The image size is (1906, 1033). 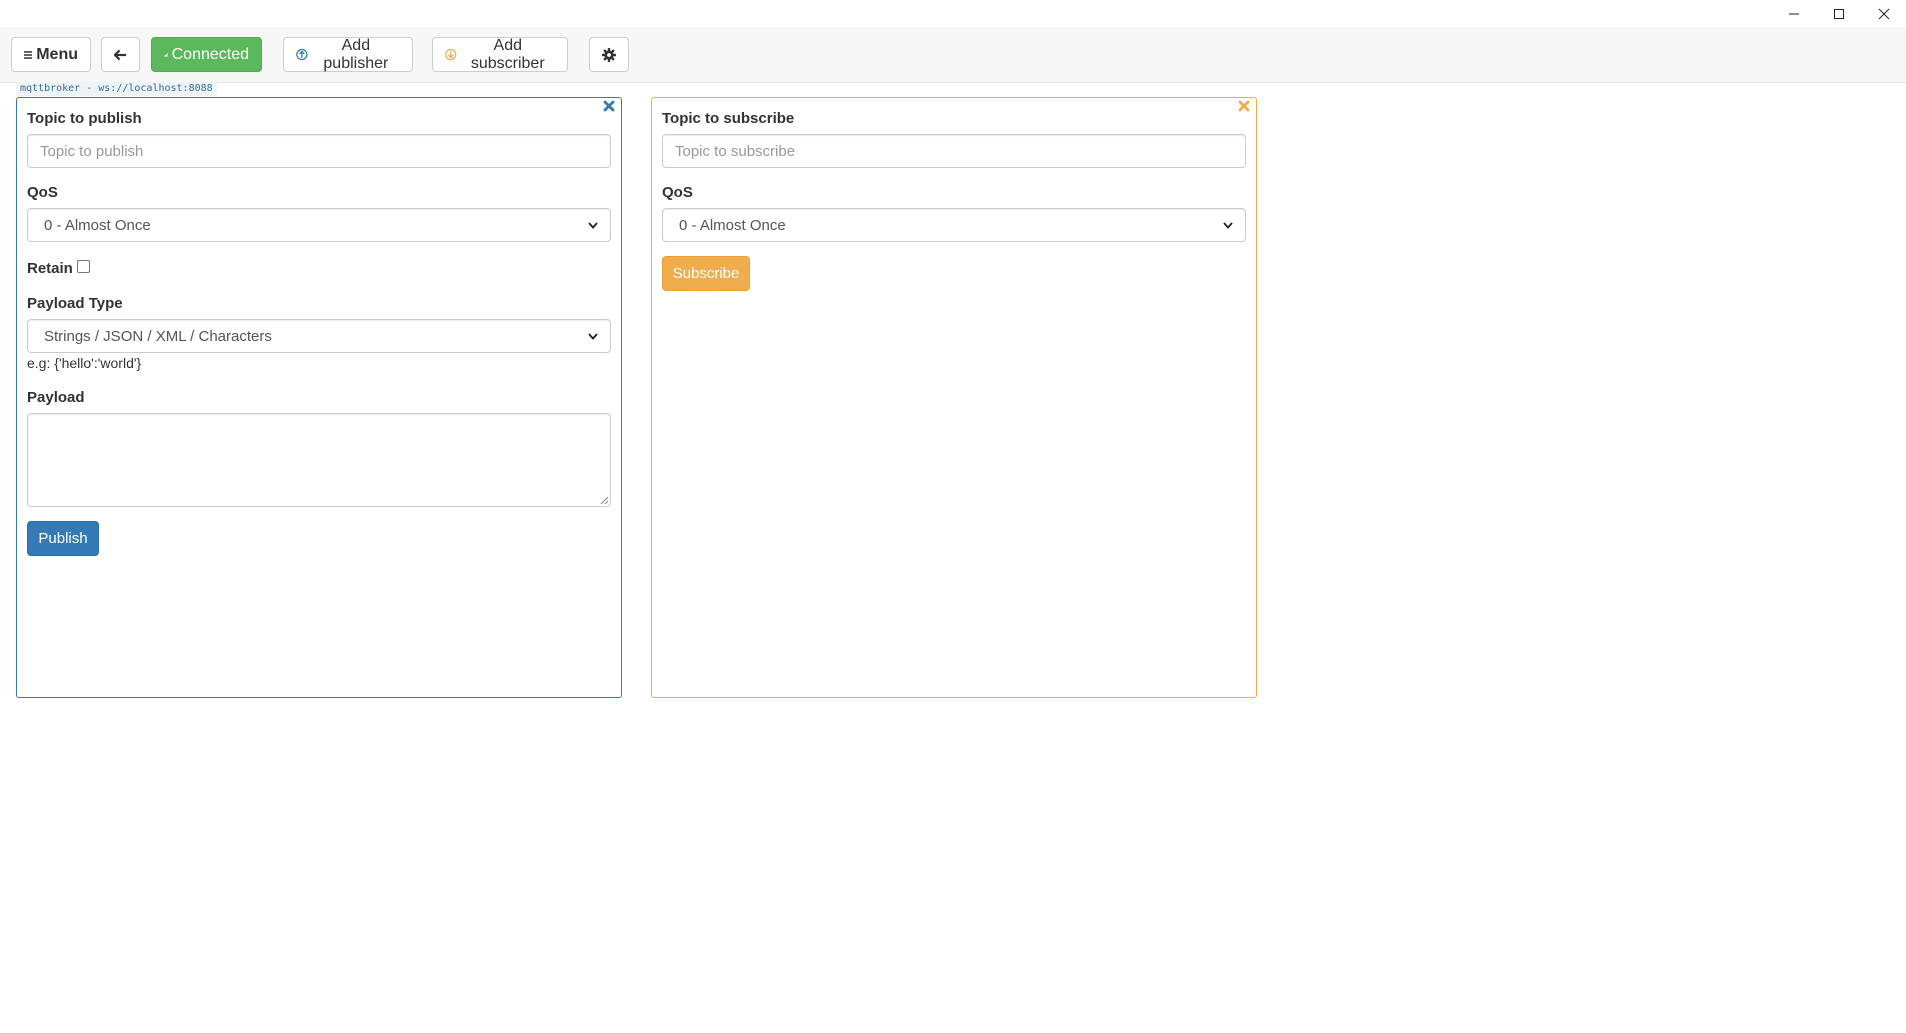 What do you see at coordinates (116, 89) in the screenshot?
I see `broker-connection-label: mqttbroker - ws://localhost:8088` at bounding box center [116, 89].